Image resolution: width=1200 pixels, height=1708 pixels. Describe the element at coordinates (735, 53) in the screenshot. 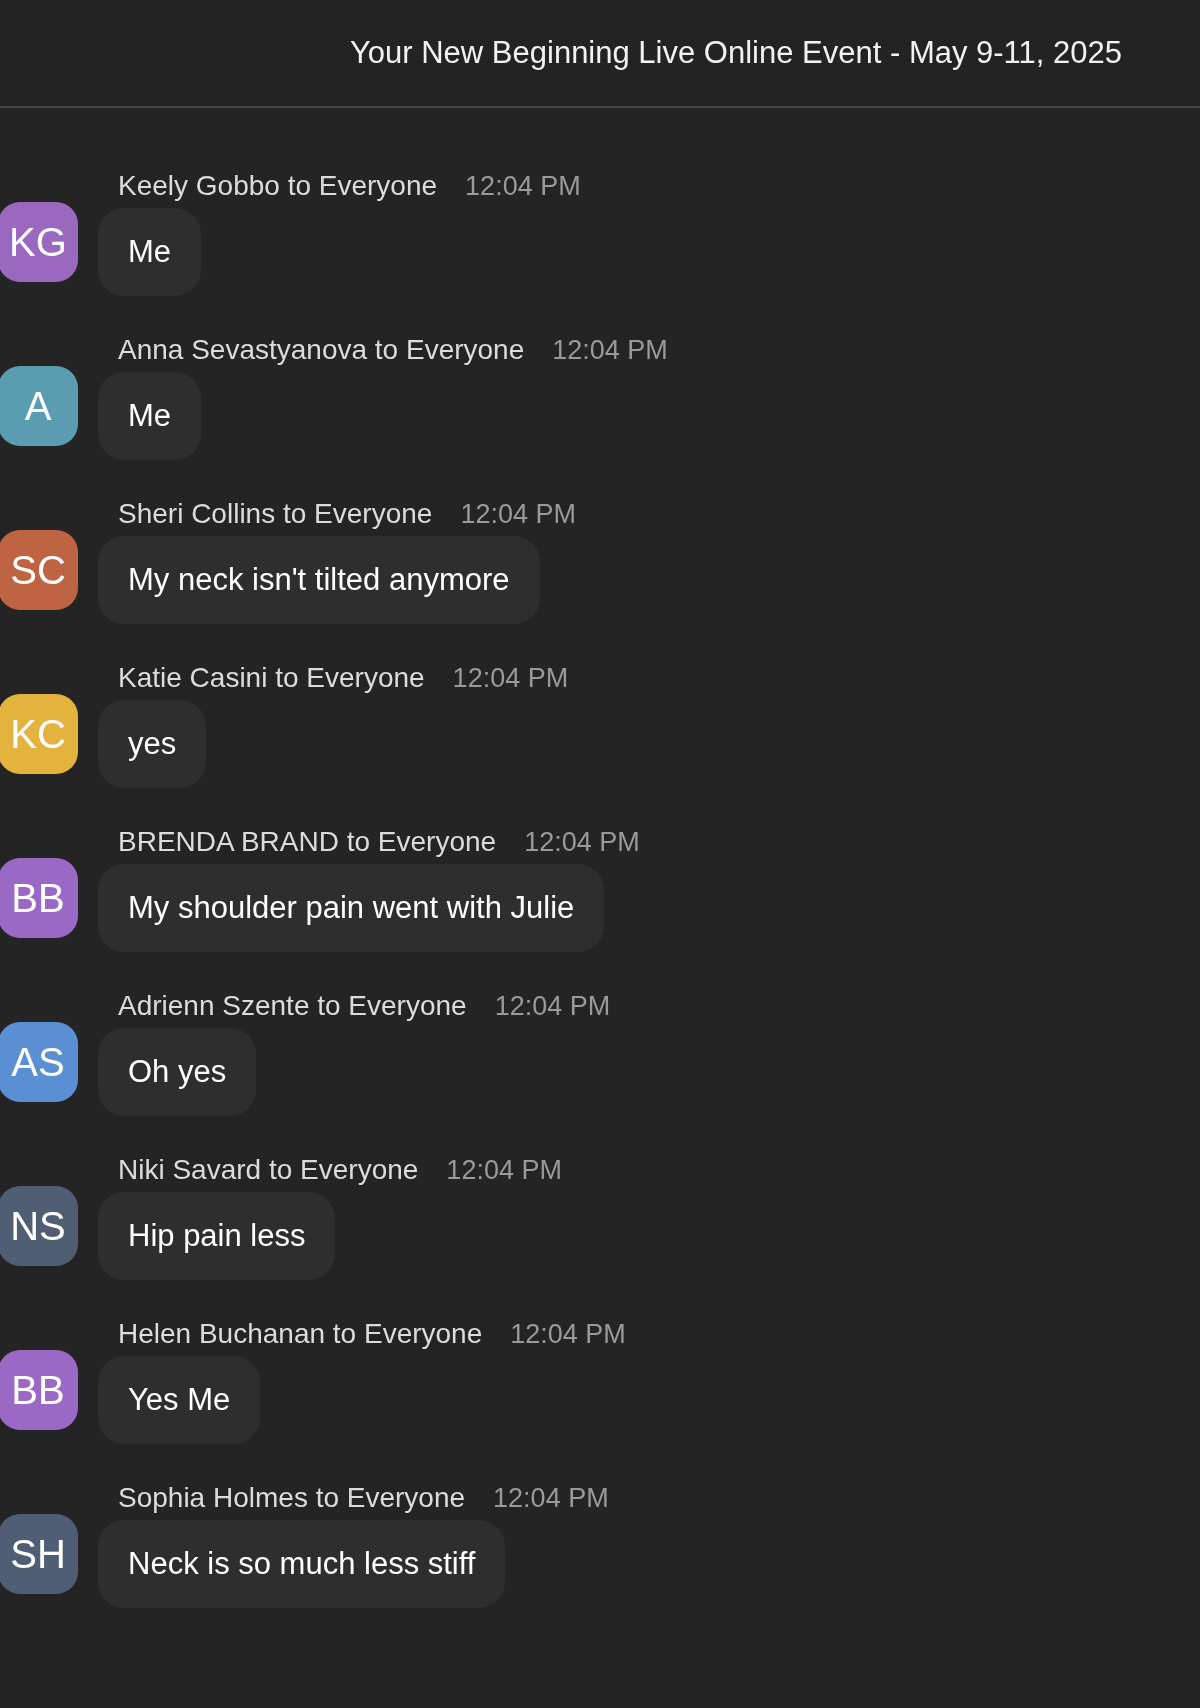

I see `event-title: Your New Beginning Live Online Event - May 9-11, 2025` at that location.